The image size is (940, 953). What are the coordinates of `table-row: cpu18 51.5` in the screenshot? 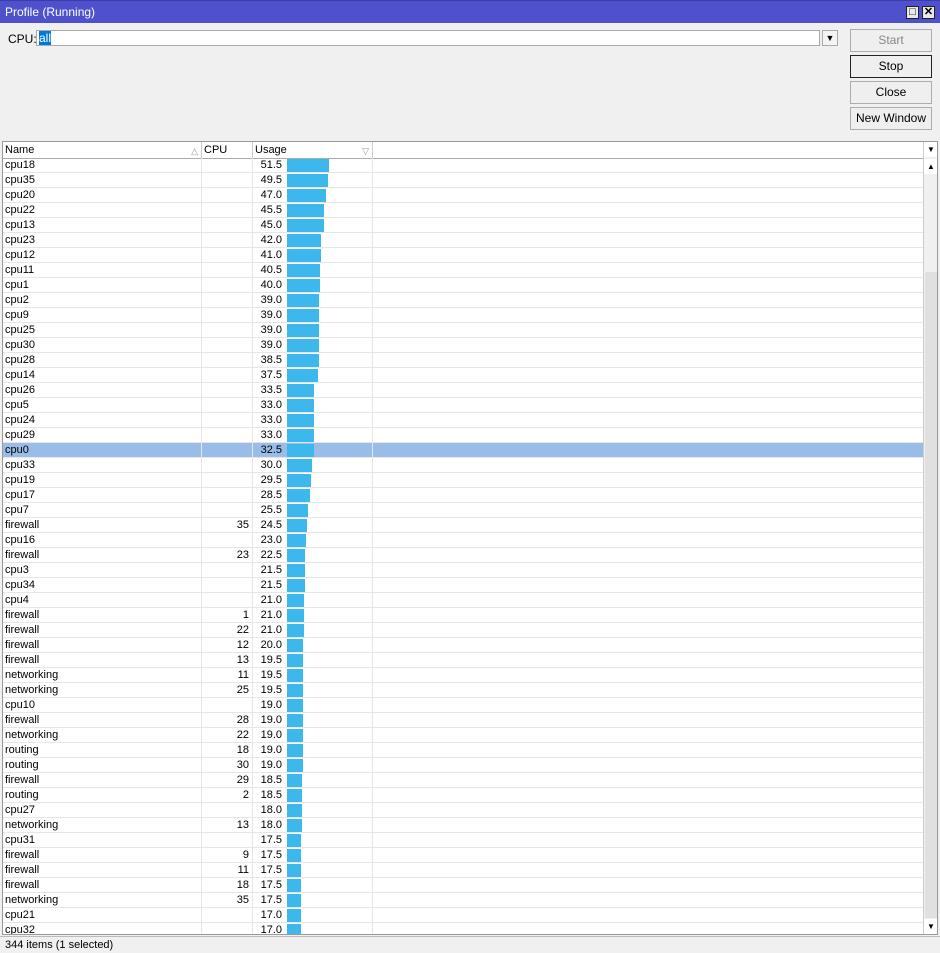 It's located at (463, 165).